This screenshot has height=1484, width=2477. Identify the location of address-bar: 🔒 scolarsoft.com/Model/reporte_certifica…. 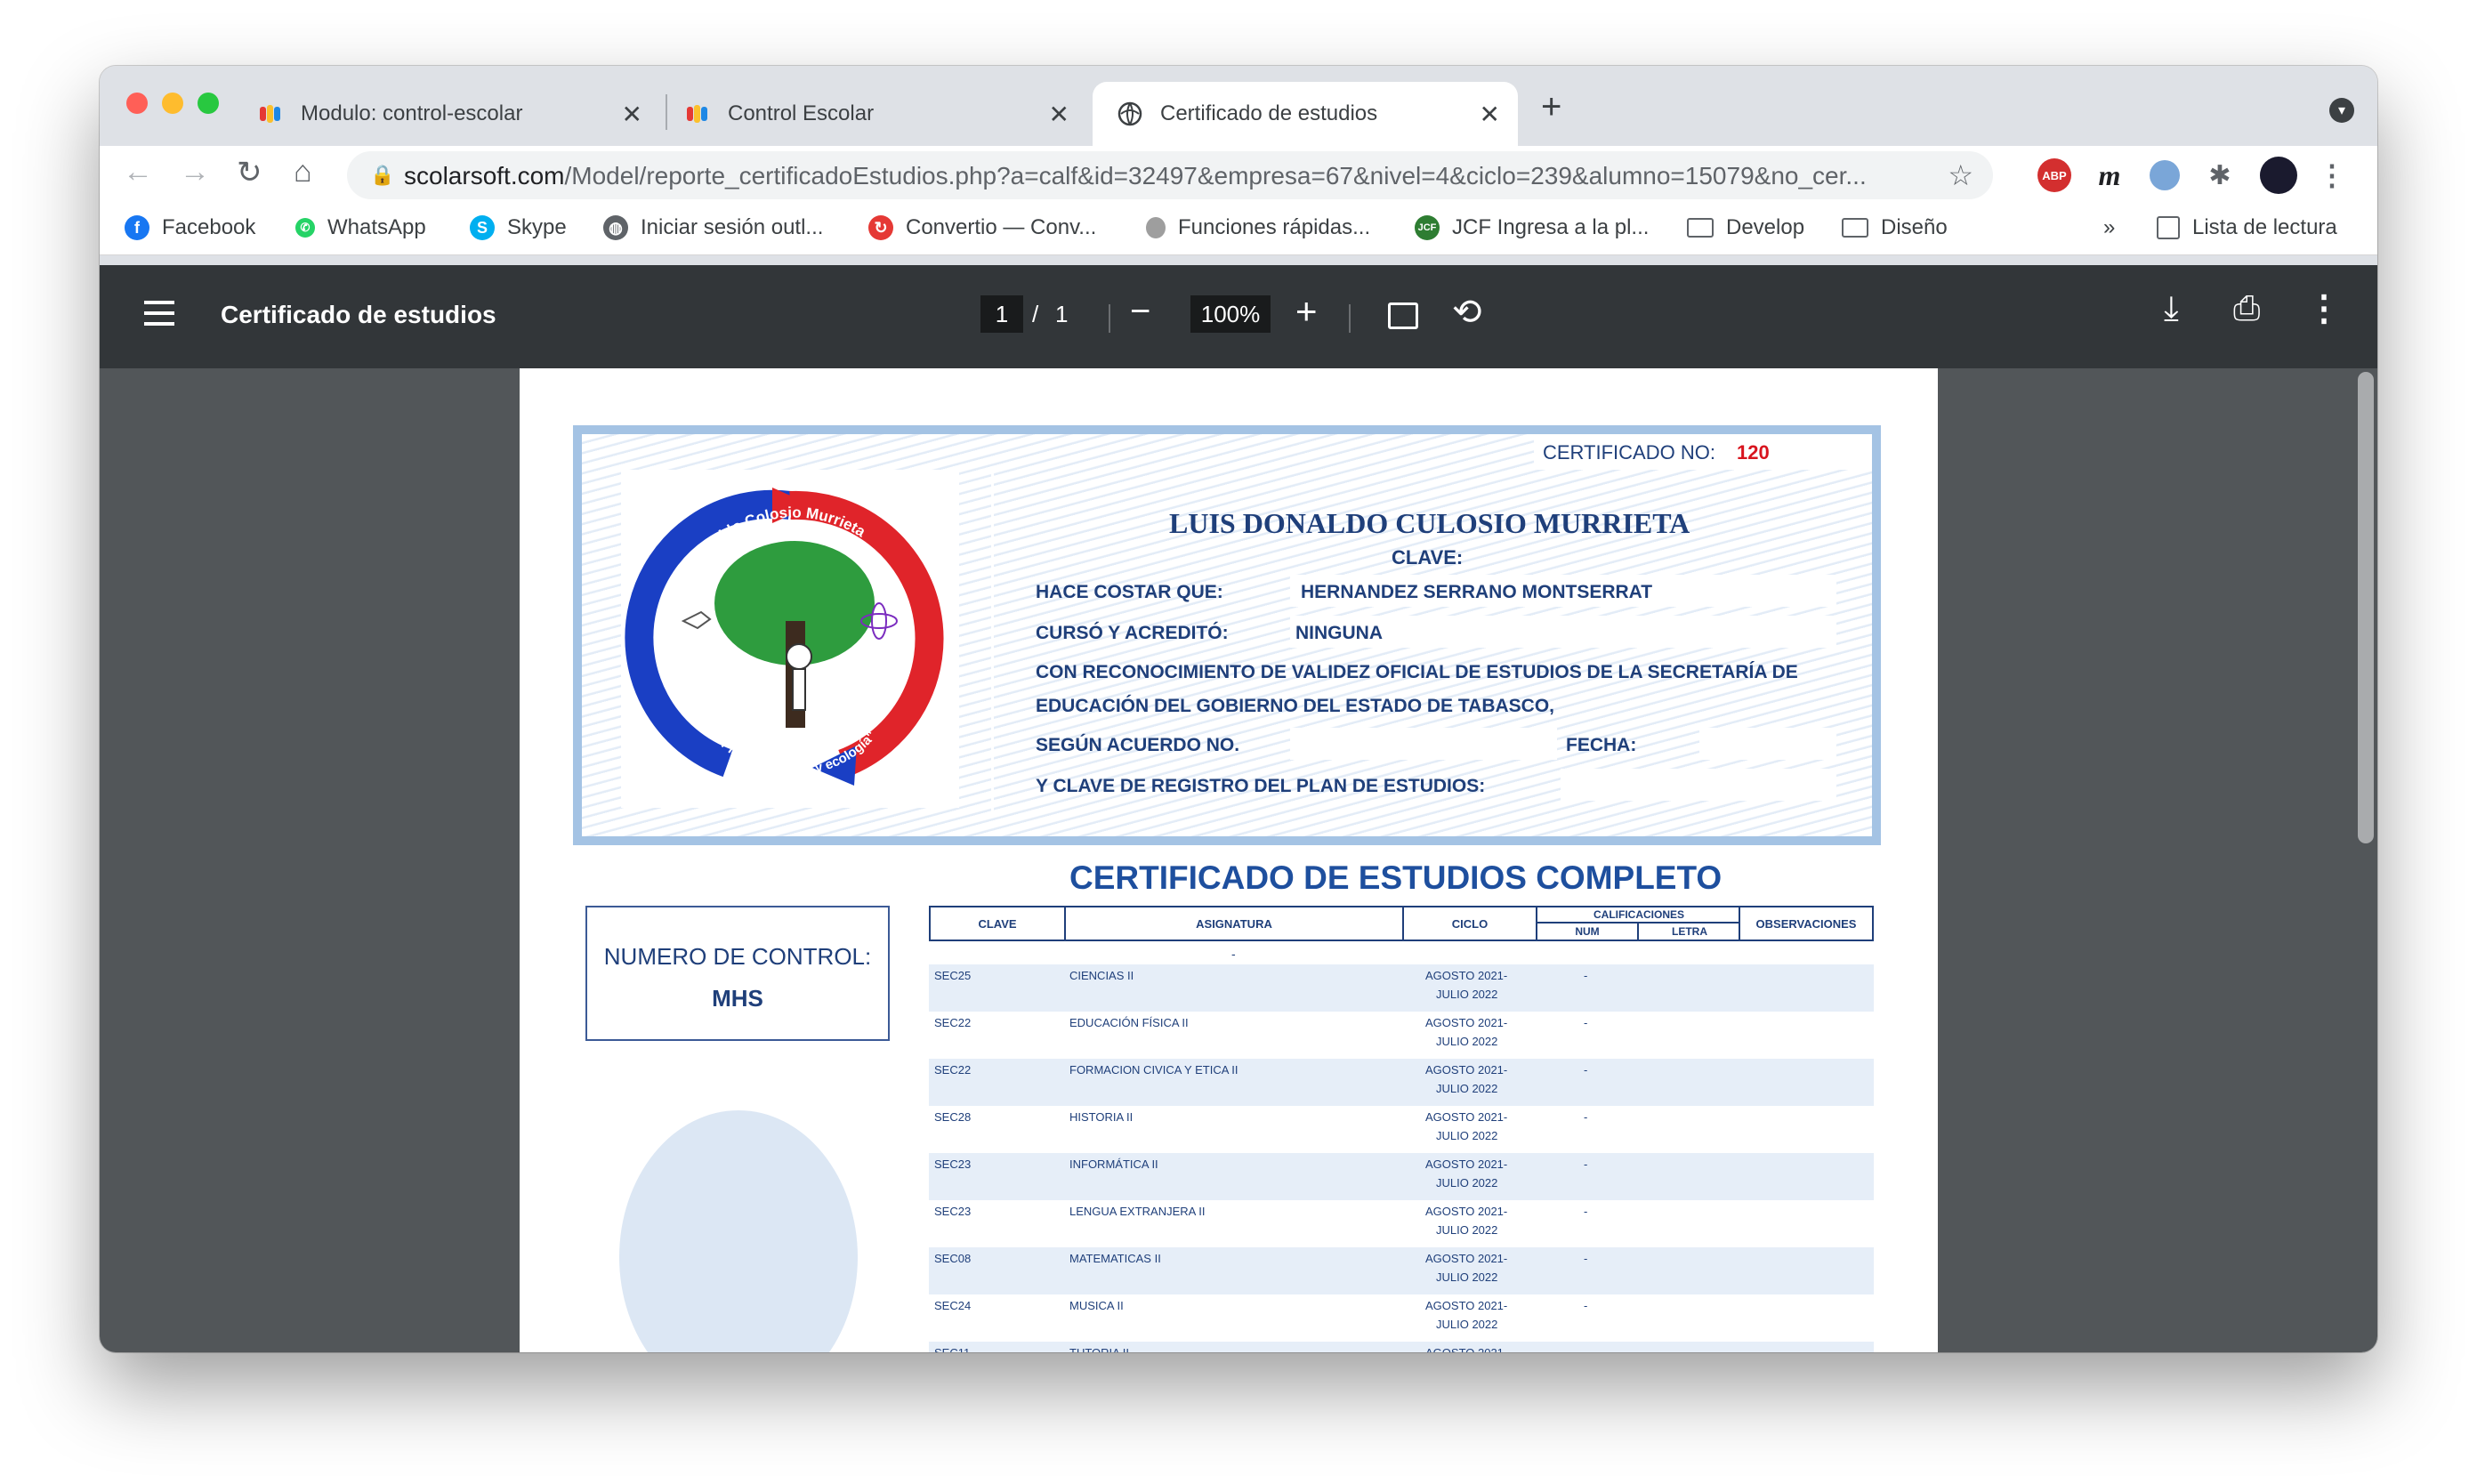
(1170, 175).